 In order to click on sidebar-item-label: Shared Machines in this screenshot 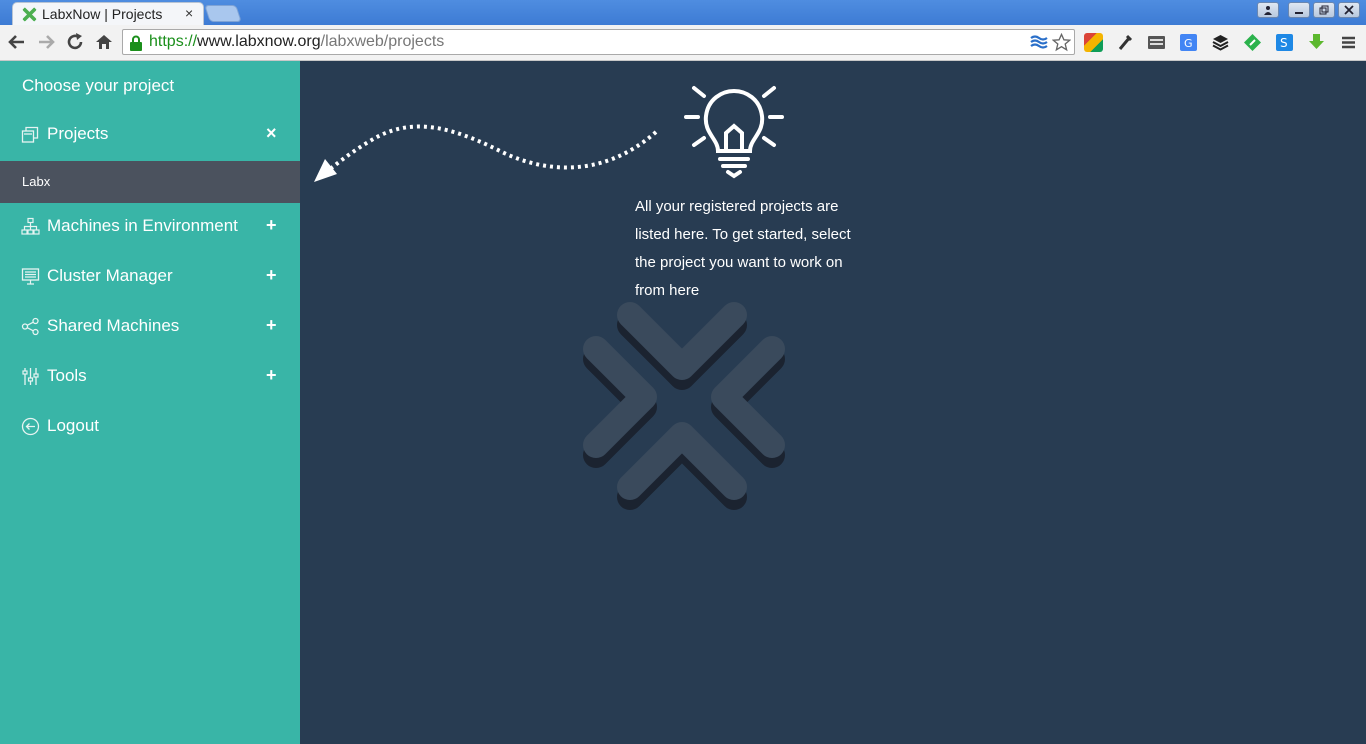, I will do `click(113, 325)`.